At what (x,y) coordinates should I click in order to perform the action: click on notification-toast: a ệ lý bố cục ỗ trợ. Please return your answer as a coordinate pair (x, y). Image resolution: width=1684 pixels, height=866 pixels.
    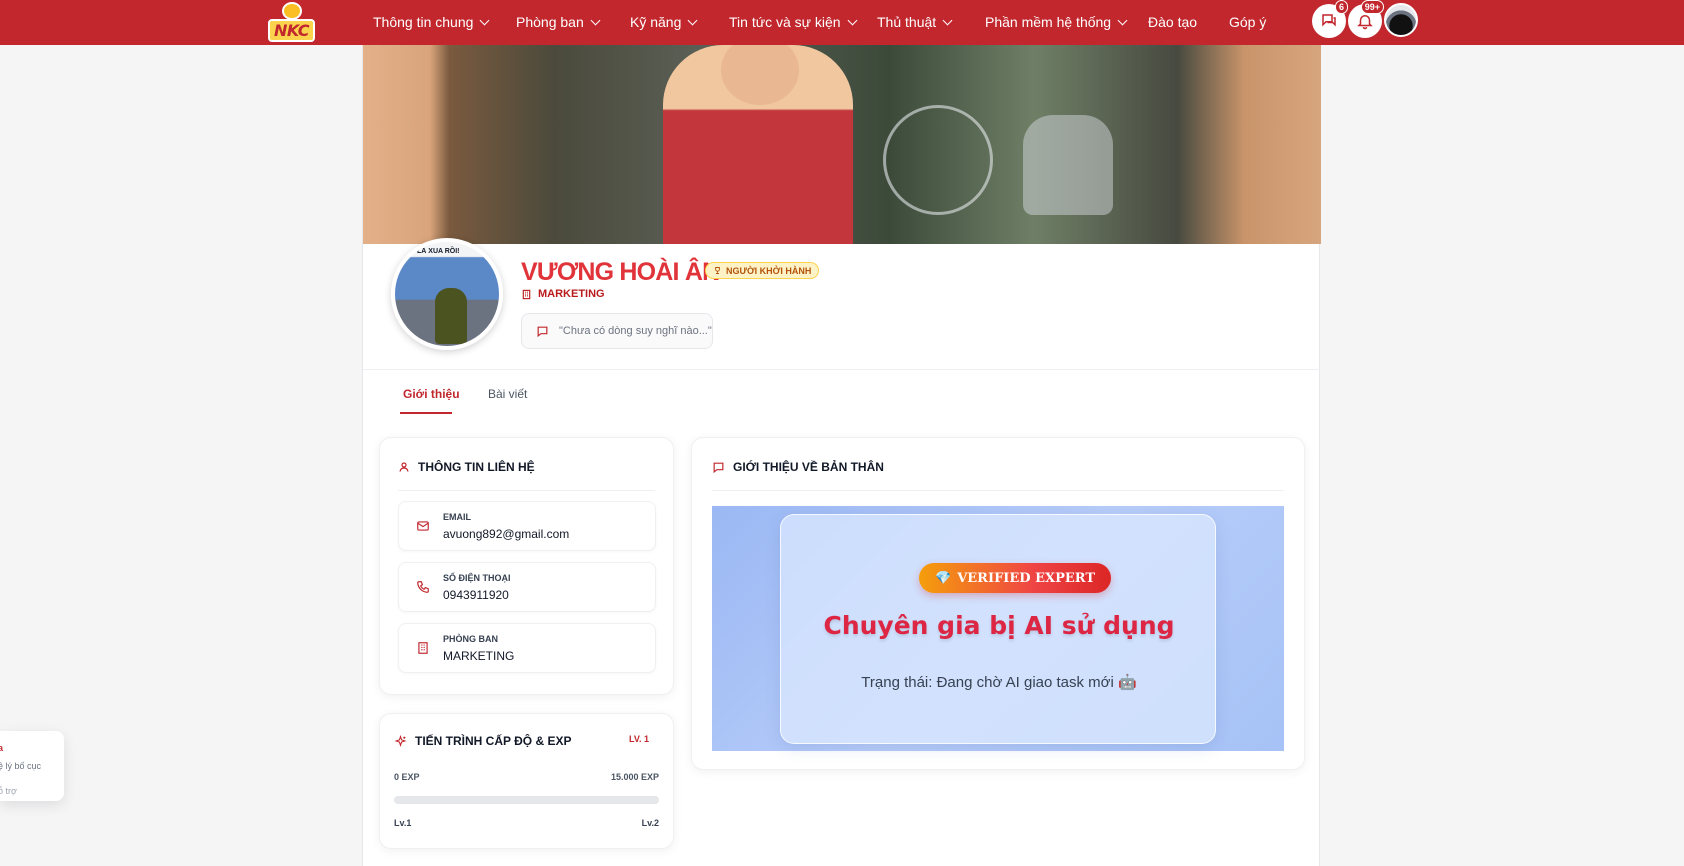
    Looking at the image, I should click on (32, 766).